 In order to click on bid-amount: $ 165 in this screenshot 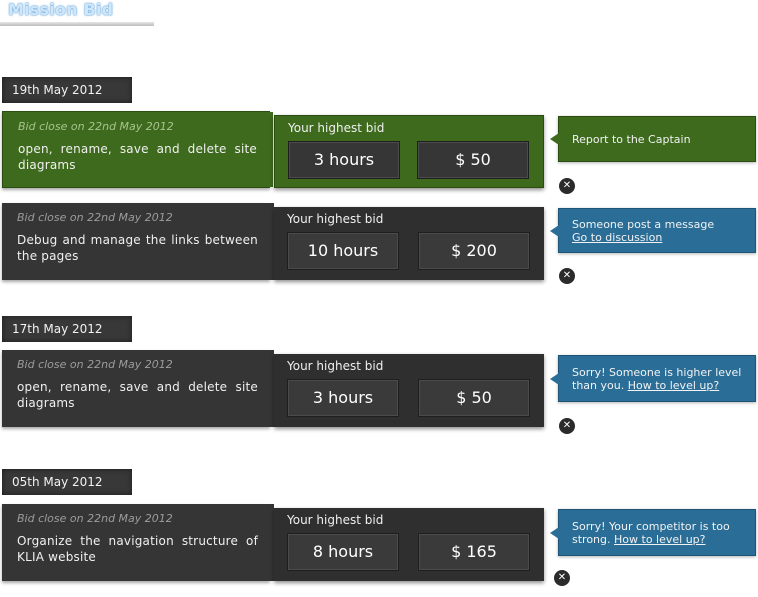, I will do `click(474, 552)`.